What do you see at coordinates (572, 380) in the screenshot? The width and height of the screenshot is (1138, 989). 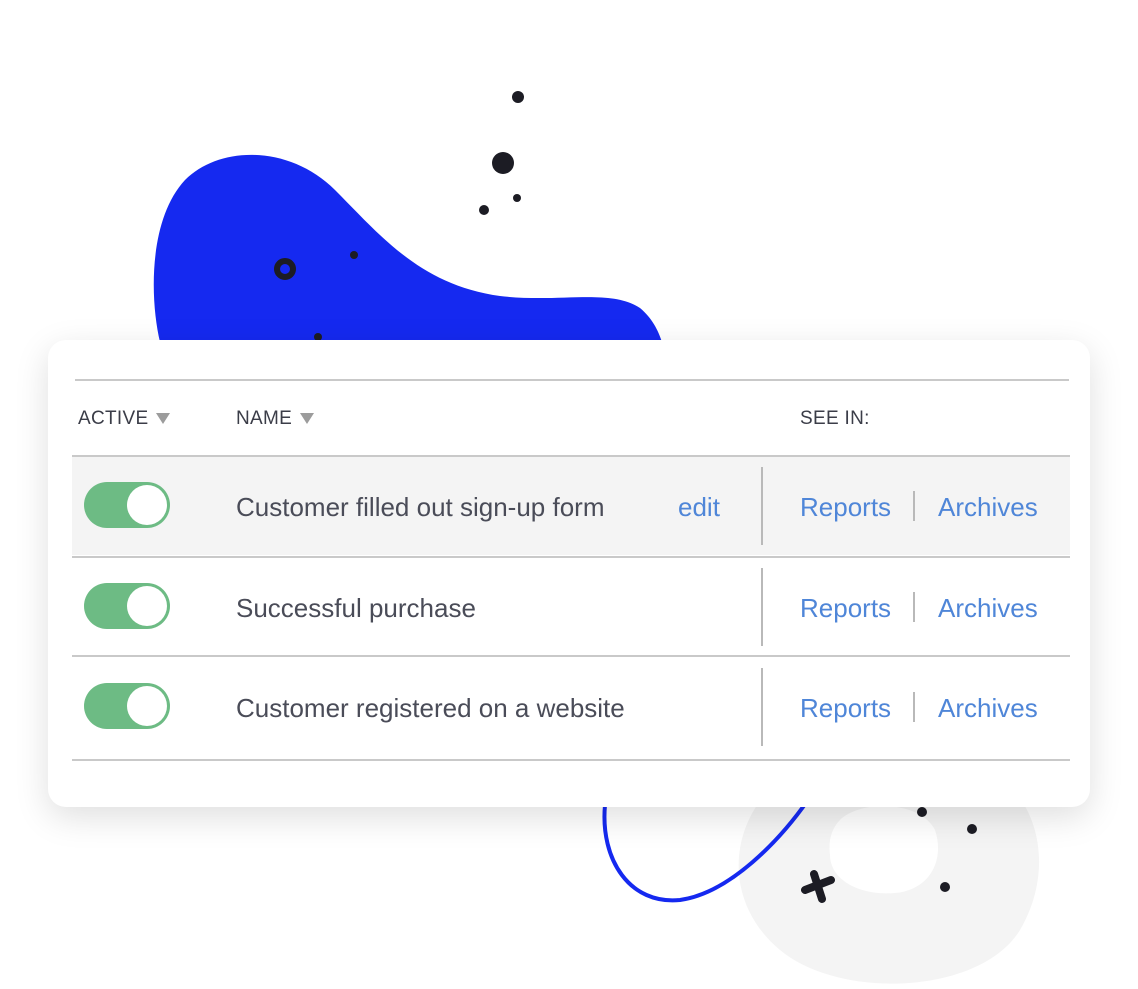 I see `table-top-divider` at bounding box center [572, 380].